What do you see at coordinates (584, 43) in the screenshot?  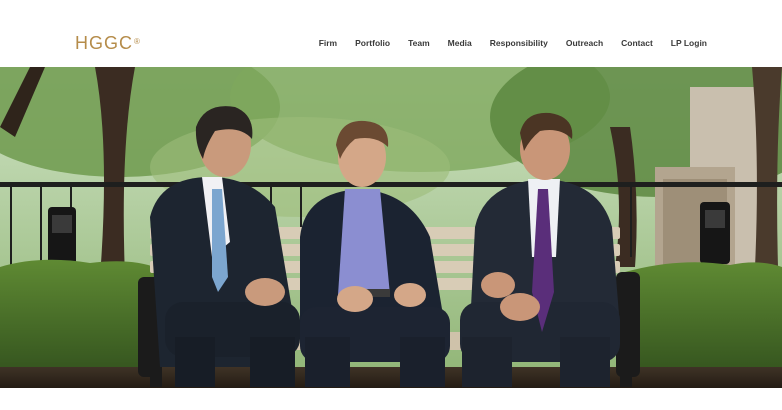 I see `nav-outreach: Outreach` at bounding box center [584, 43].